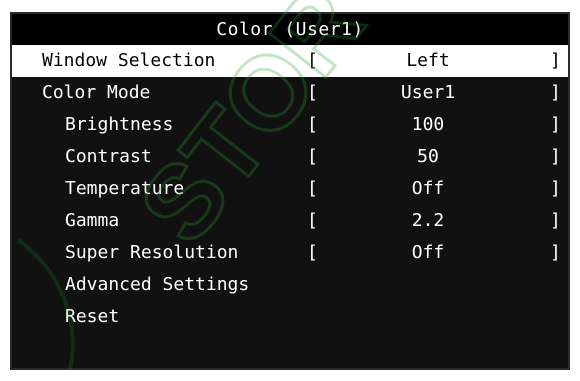  Describe the element at coordinates (290, 253) in the screenshot. I see `menu-item-super-resolution: Super Resolution [ Off ]` at that location.